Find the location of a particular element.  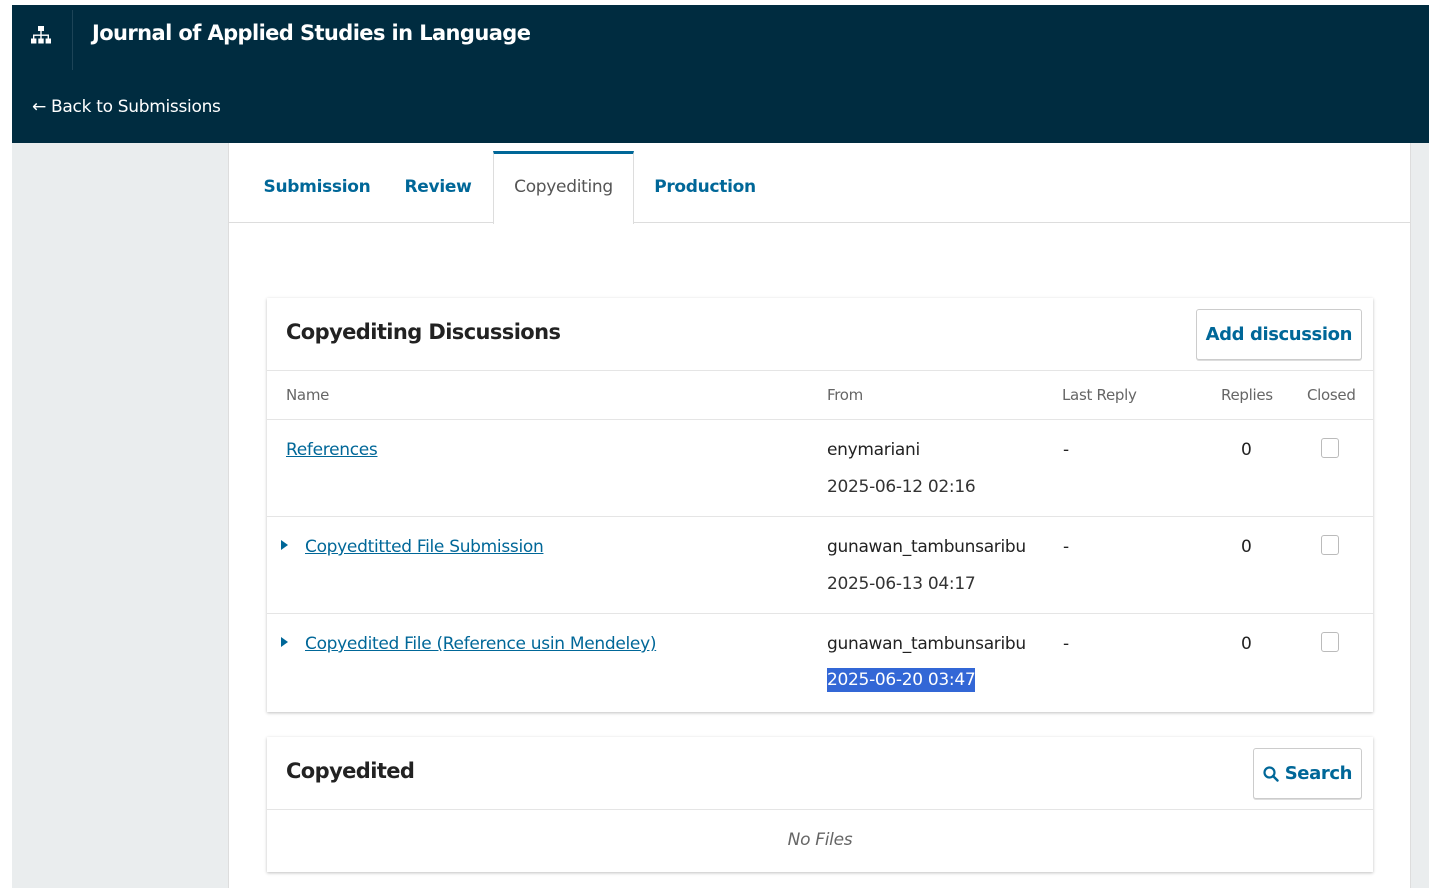

brand-divider is located at coordinates (72, 40).